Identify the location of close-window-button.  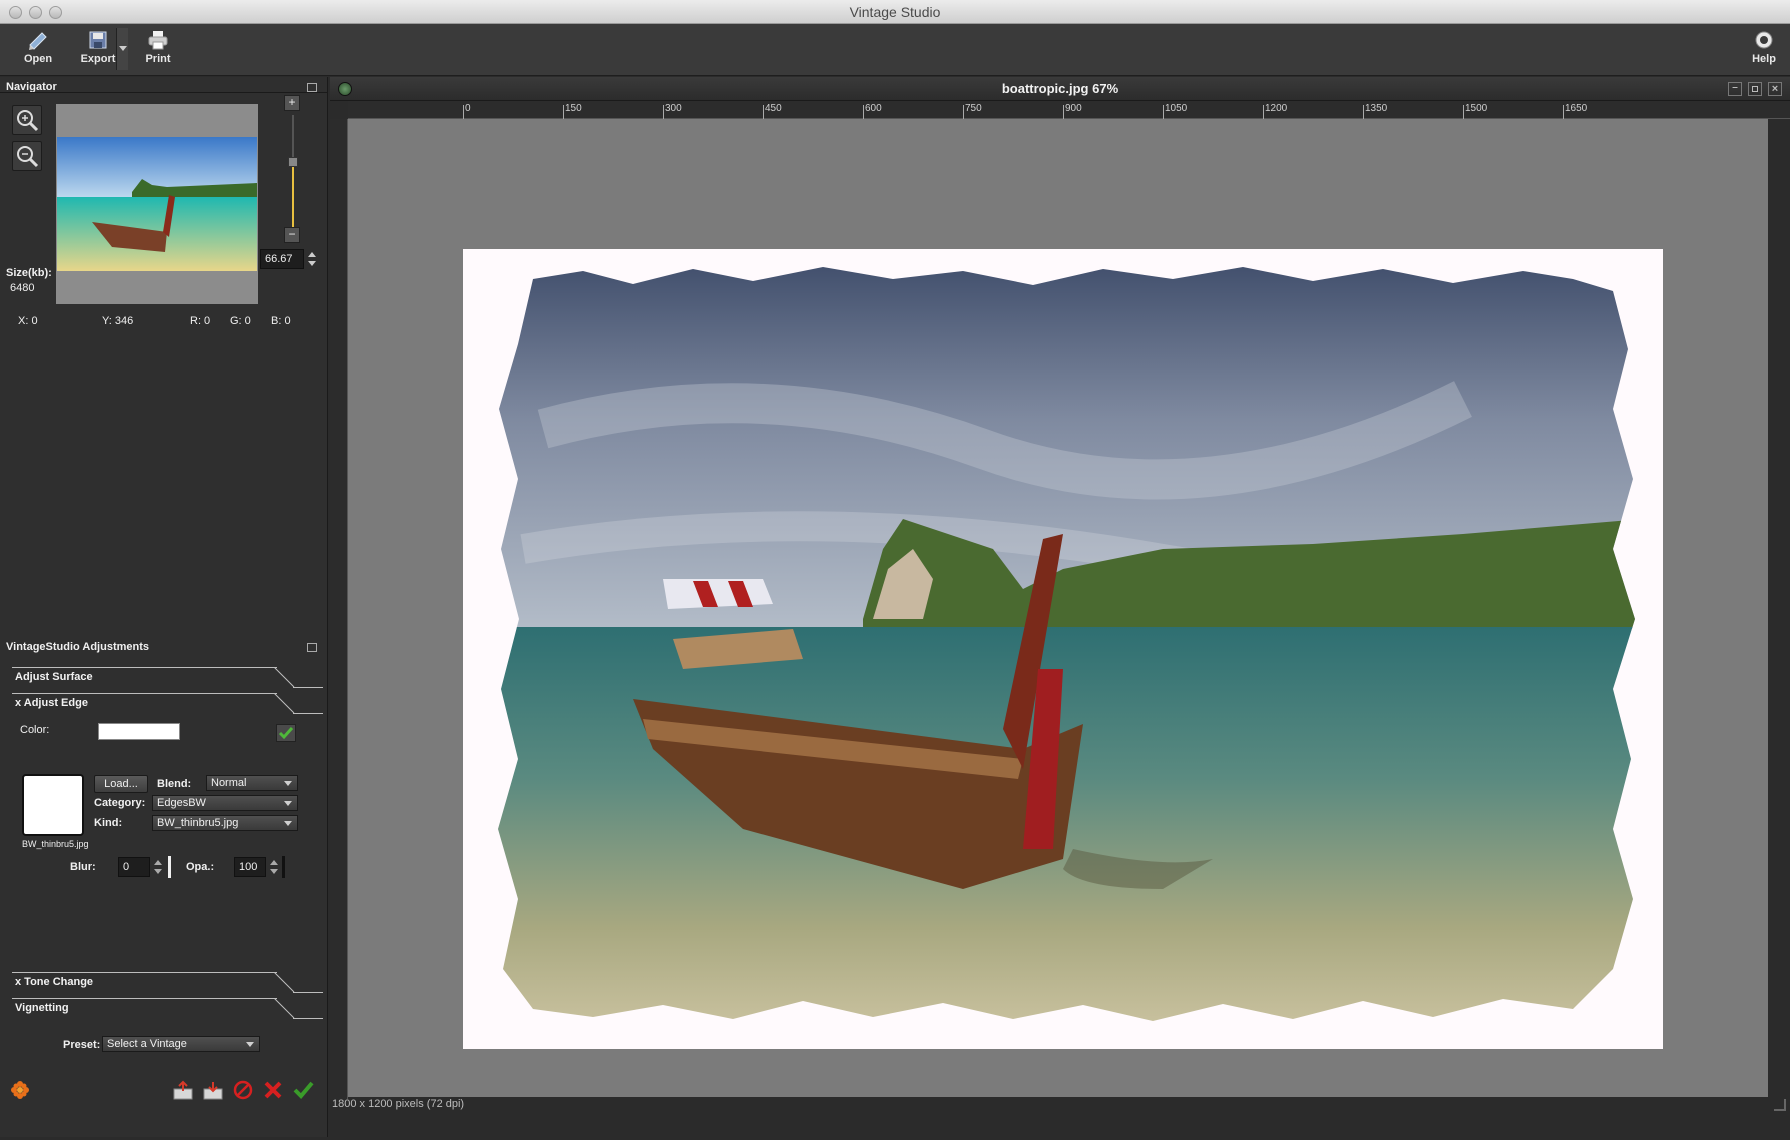
(15, 12).